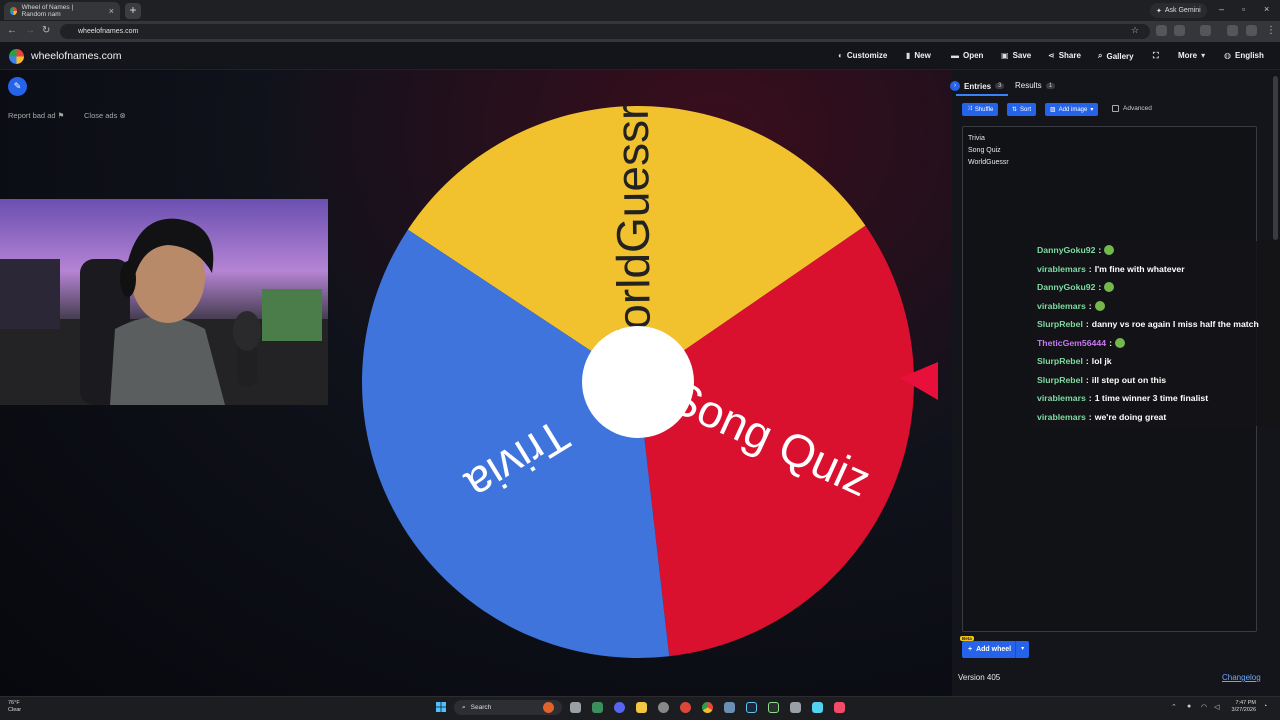  What do you see at coordinates (1179, 30) in the screenshot?
I see `puzzle-icon` at bounding box center [1179, 30].